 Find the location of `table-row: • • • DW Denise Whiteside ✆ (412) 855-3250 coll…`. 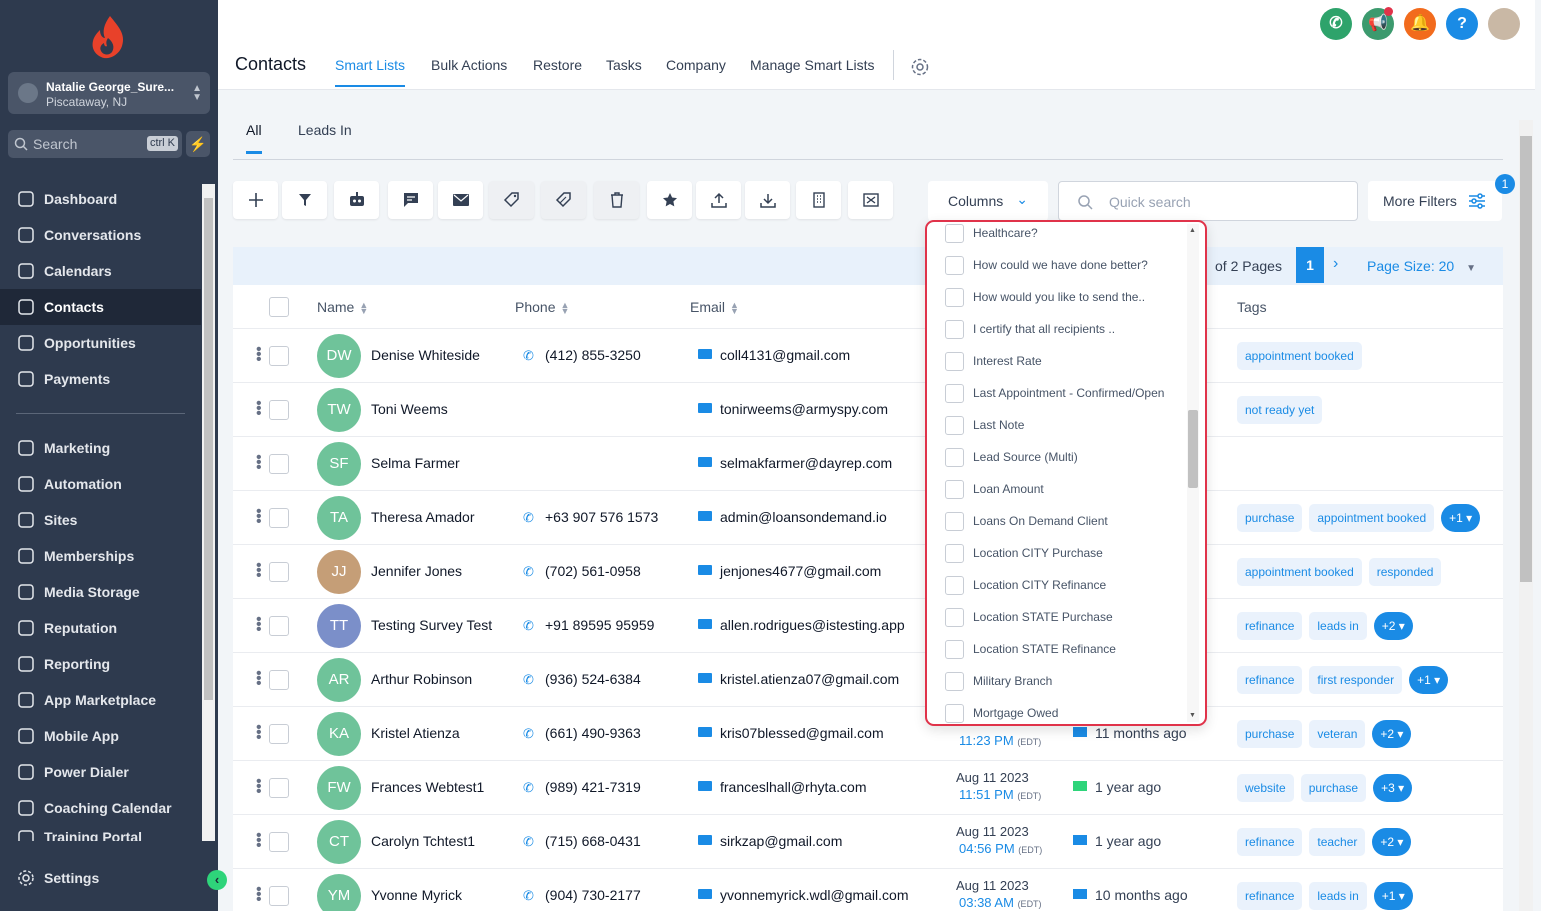

table-row: • • • DW Denise Whiteside ✆ (412) 855-3250 coll… is located at coordinates (868, 355).